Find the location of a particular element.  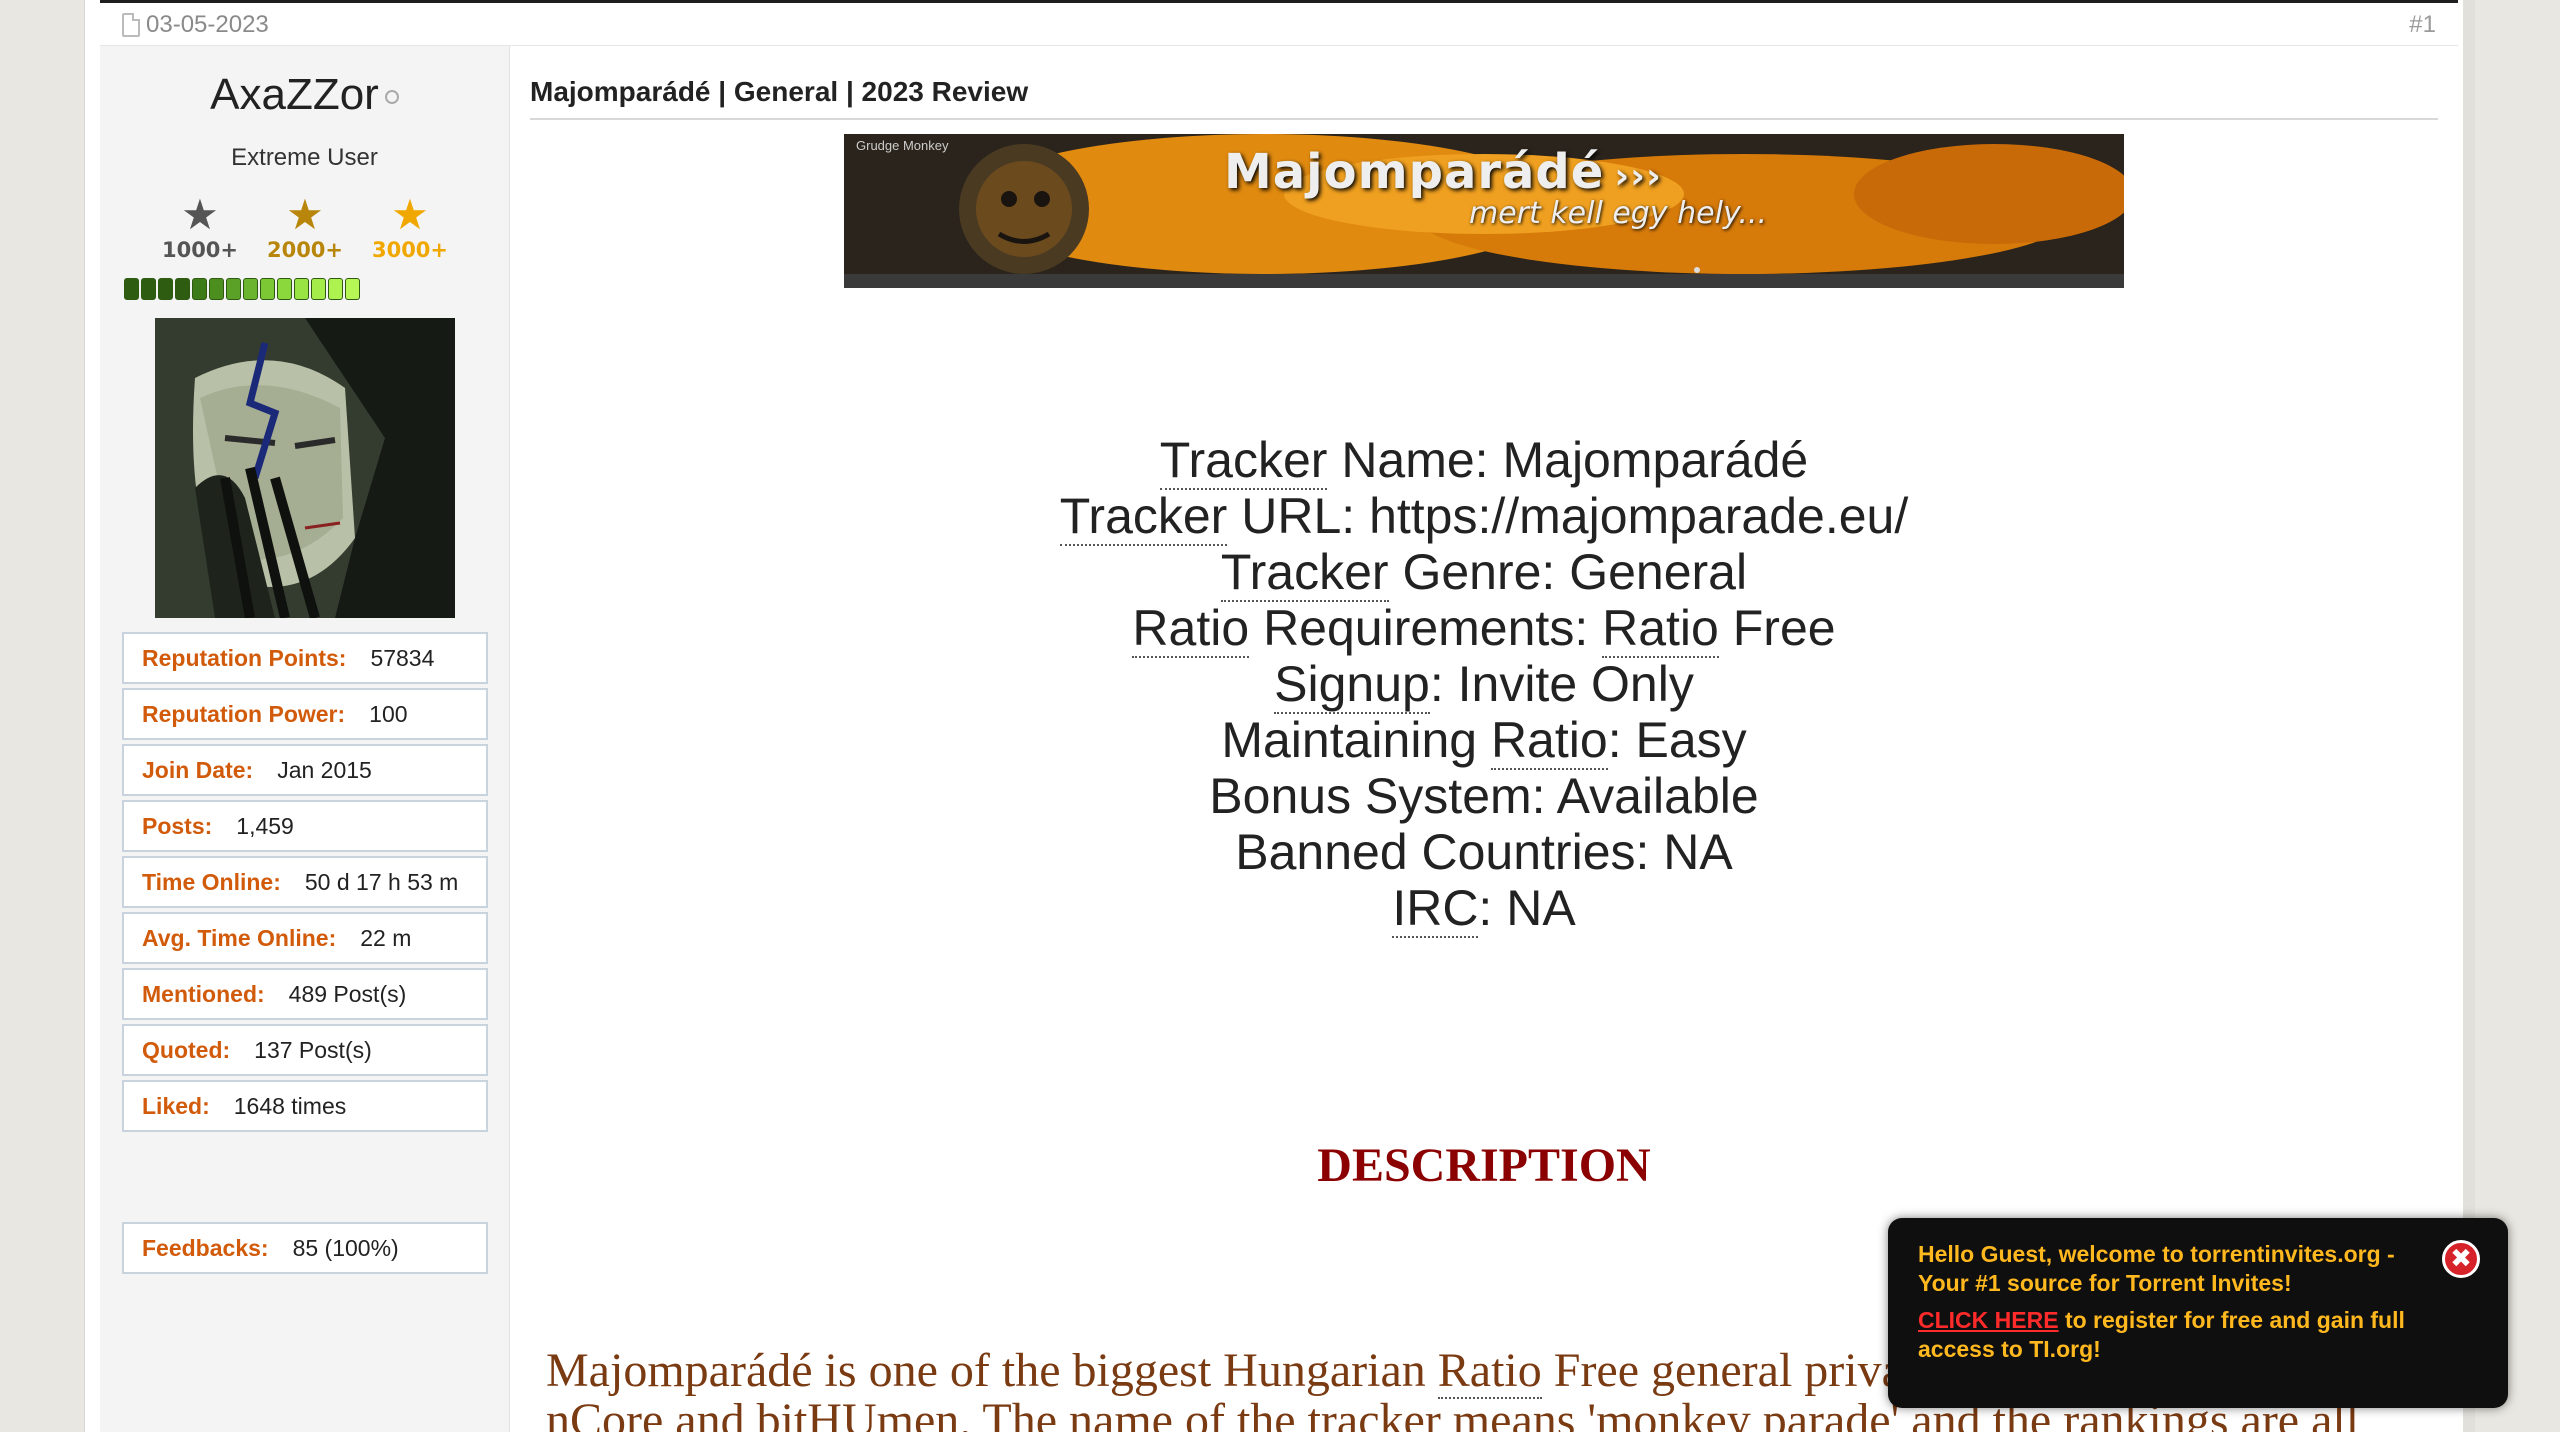

stat-label: Reputation Power: is located at coordinates (244, 713).